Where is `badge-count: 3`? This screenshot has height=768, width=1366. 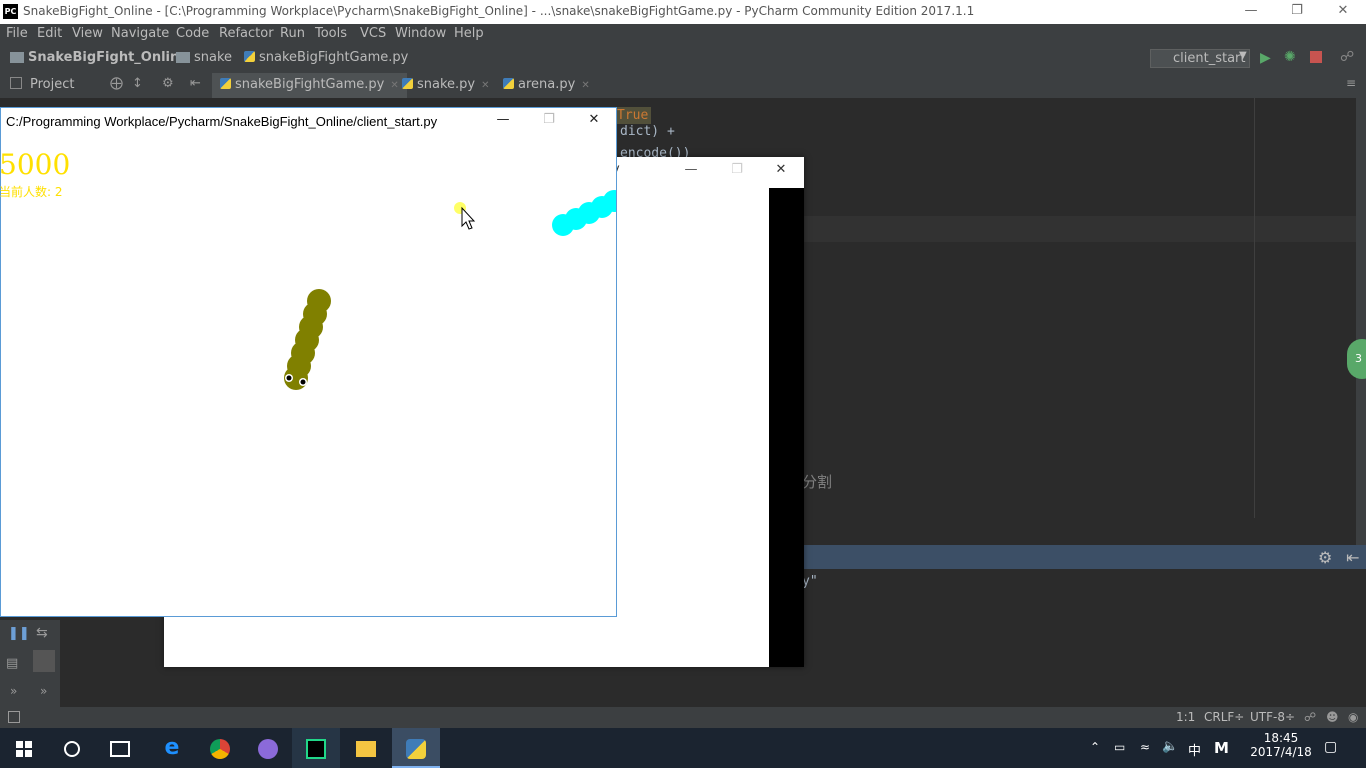 badge-count: 3 is located at coordinates (1358, 358).